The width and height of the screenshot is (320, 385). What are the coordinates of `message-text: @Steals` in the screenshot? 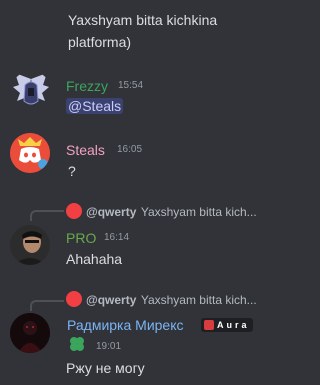 It's located at (95, 106).